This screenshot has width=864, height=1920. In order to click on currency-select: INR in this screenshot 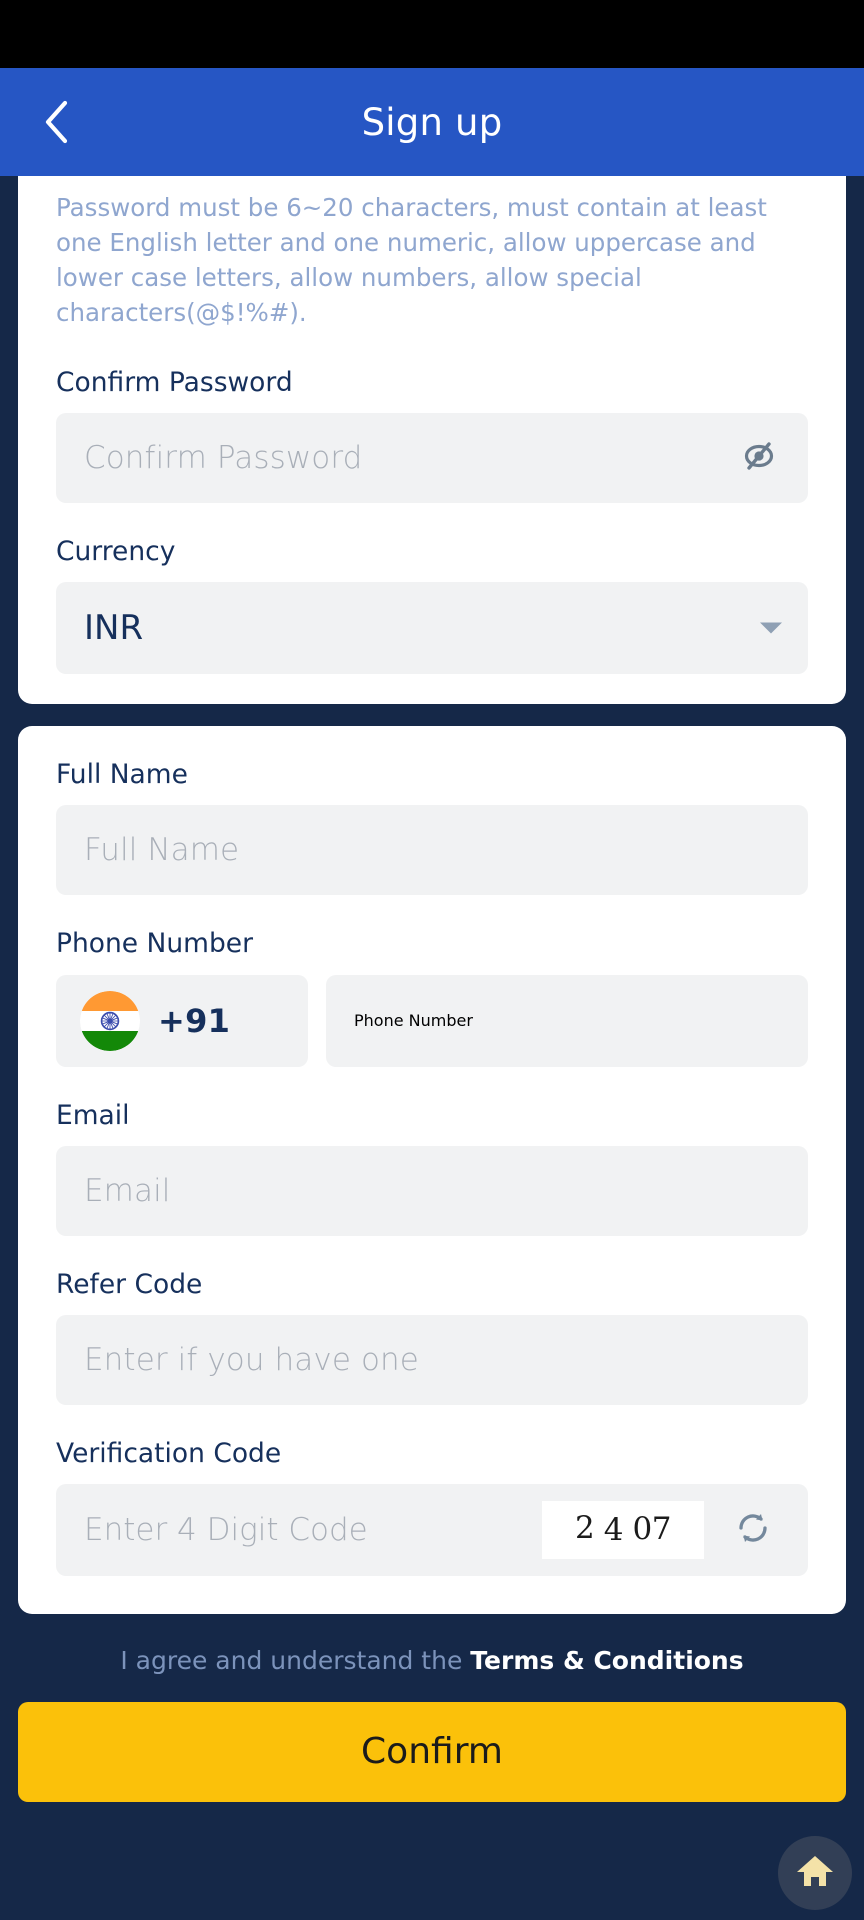, I will do `click(432, 628)`.